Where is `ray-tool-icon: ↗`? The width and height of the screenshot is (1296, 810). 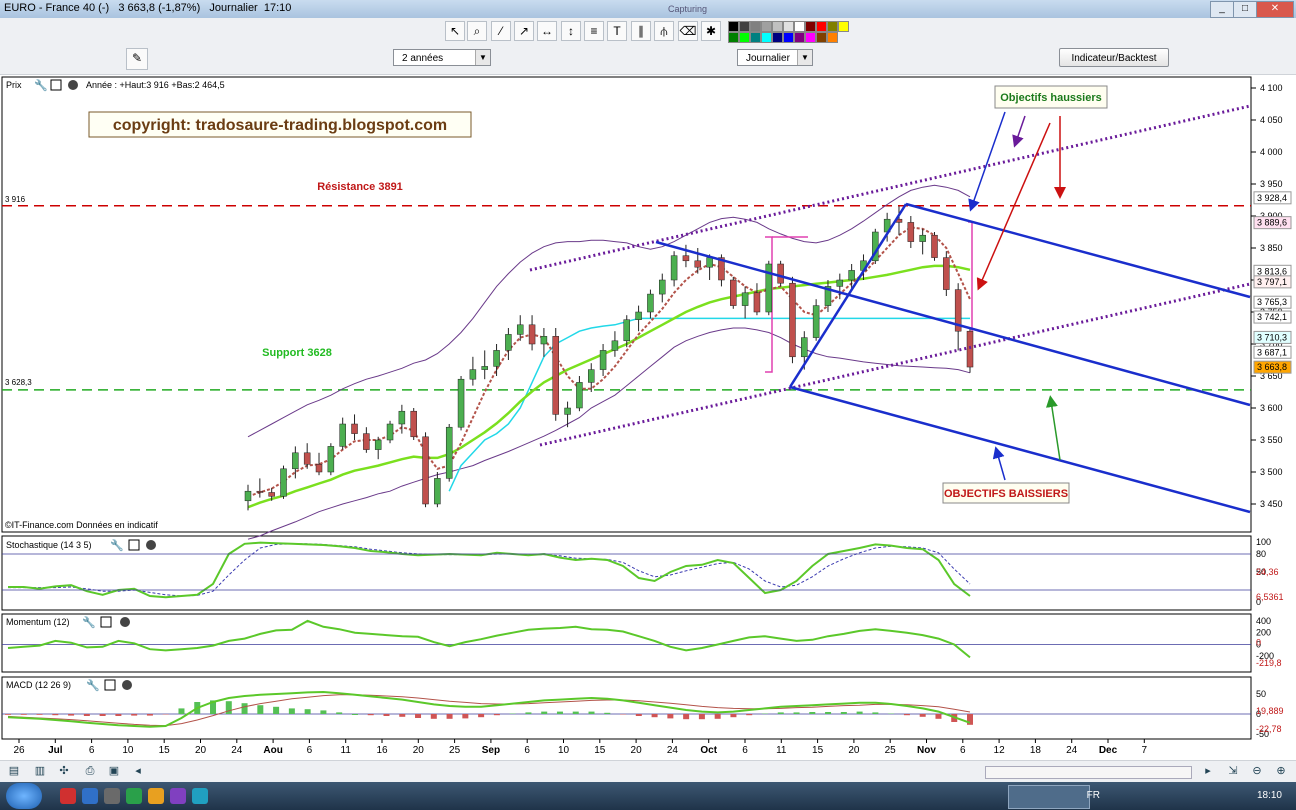
ray-tool-icon: ↗ is located at coordinates (524, 31).